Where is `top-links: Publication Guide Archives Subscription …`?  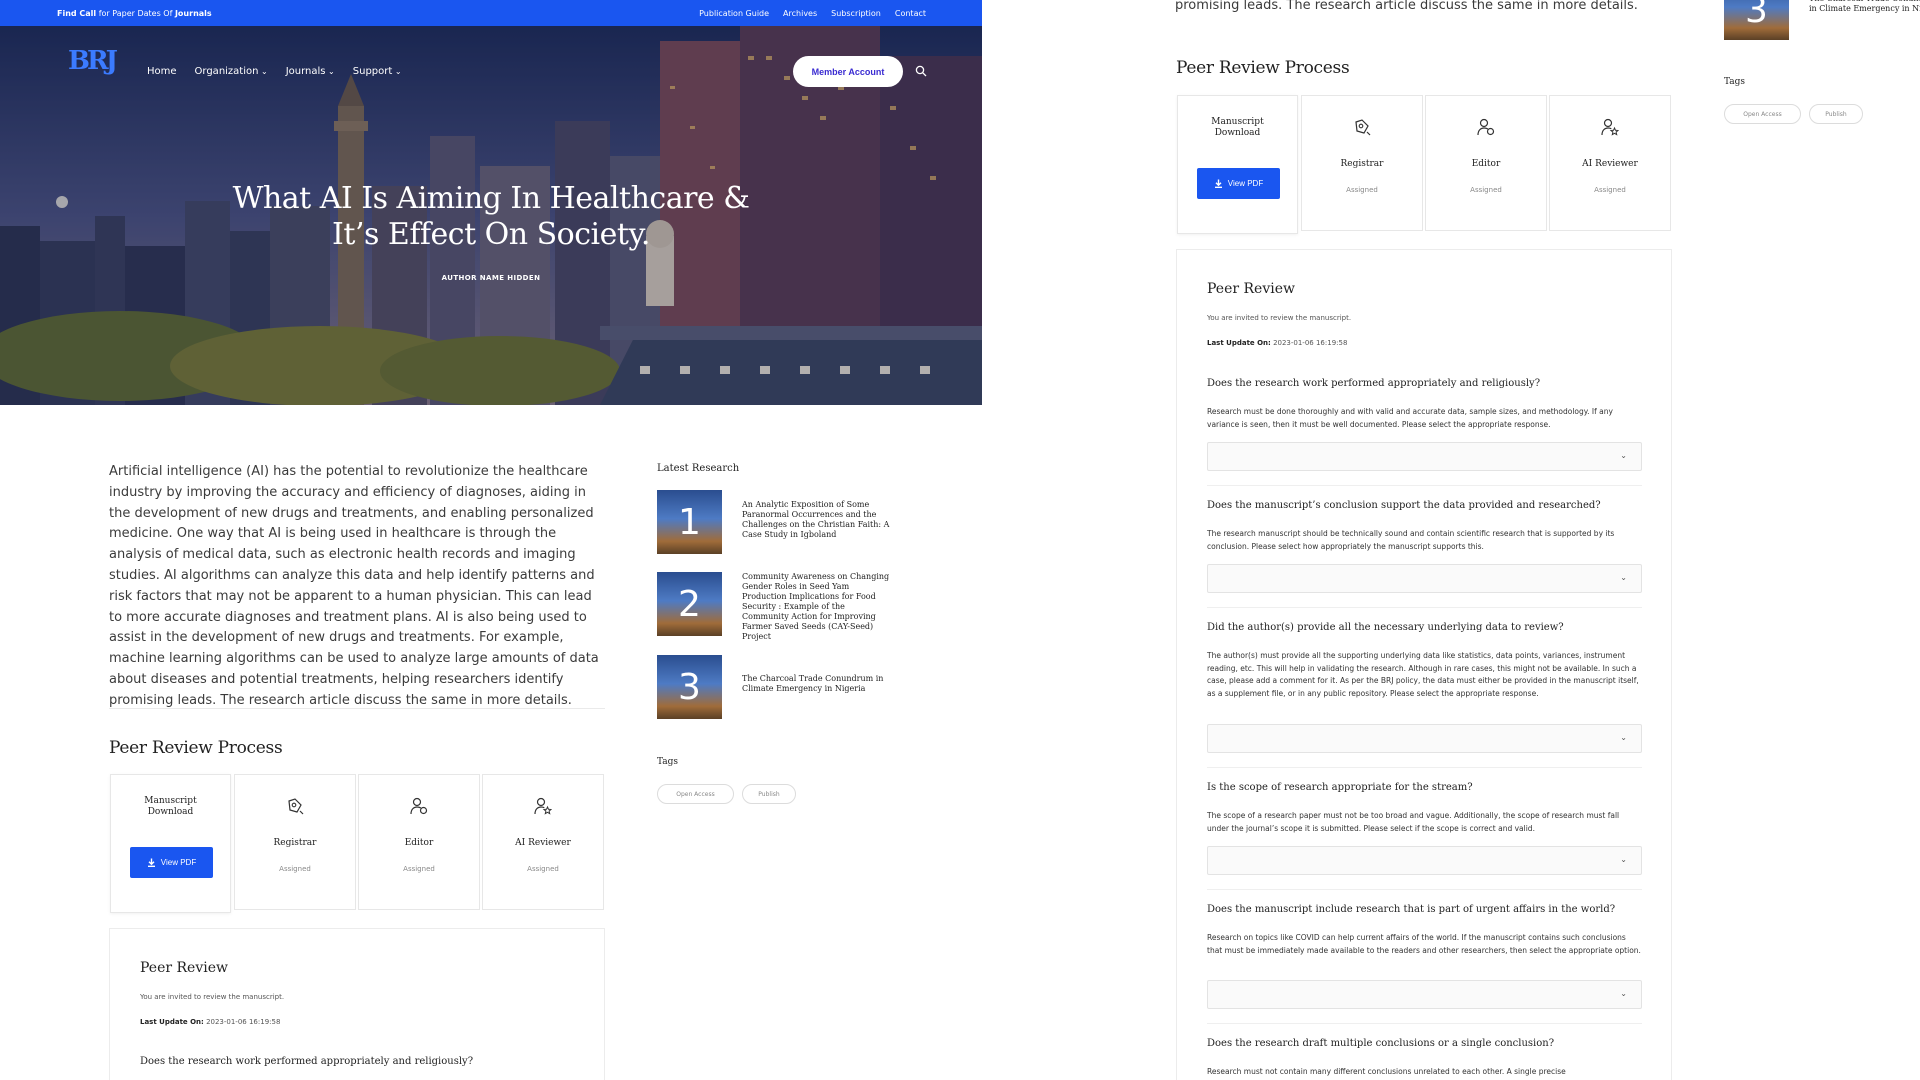 top-links: Publication Guide Archives Subscription … is located at coordinates (812, 13).